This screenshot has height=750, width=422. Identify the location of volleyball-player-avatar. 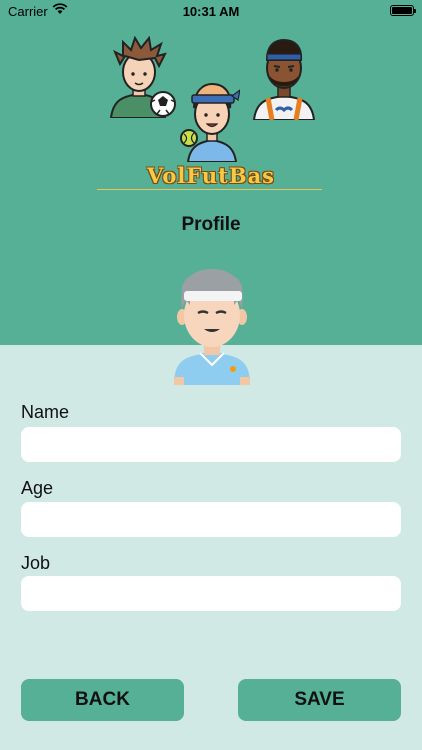
(210, 122).